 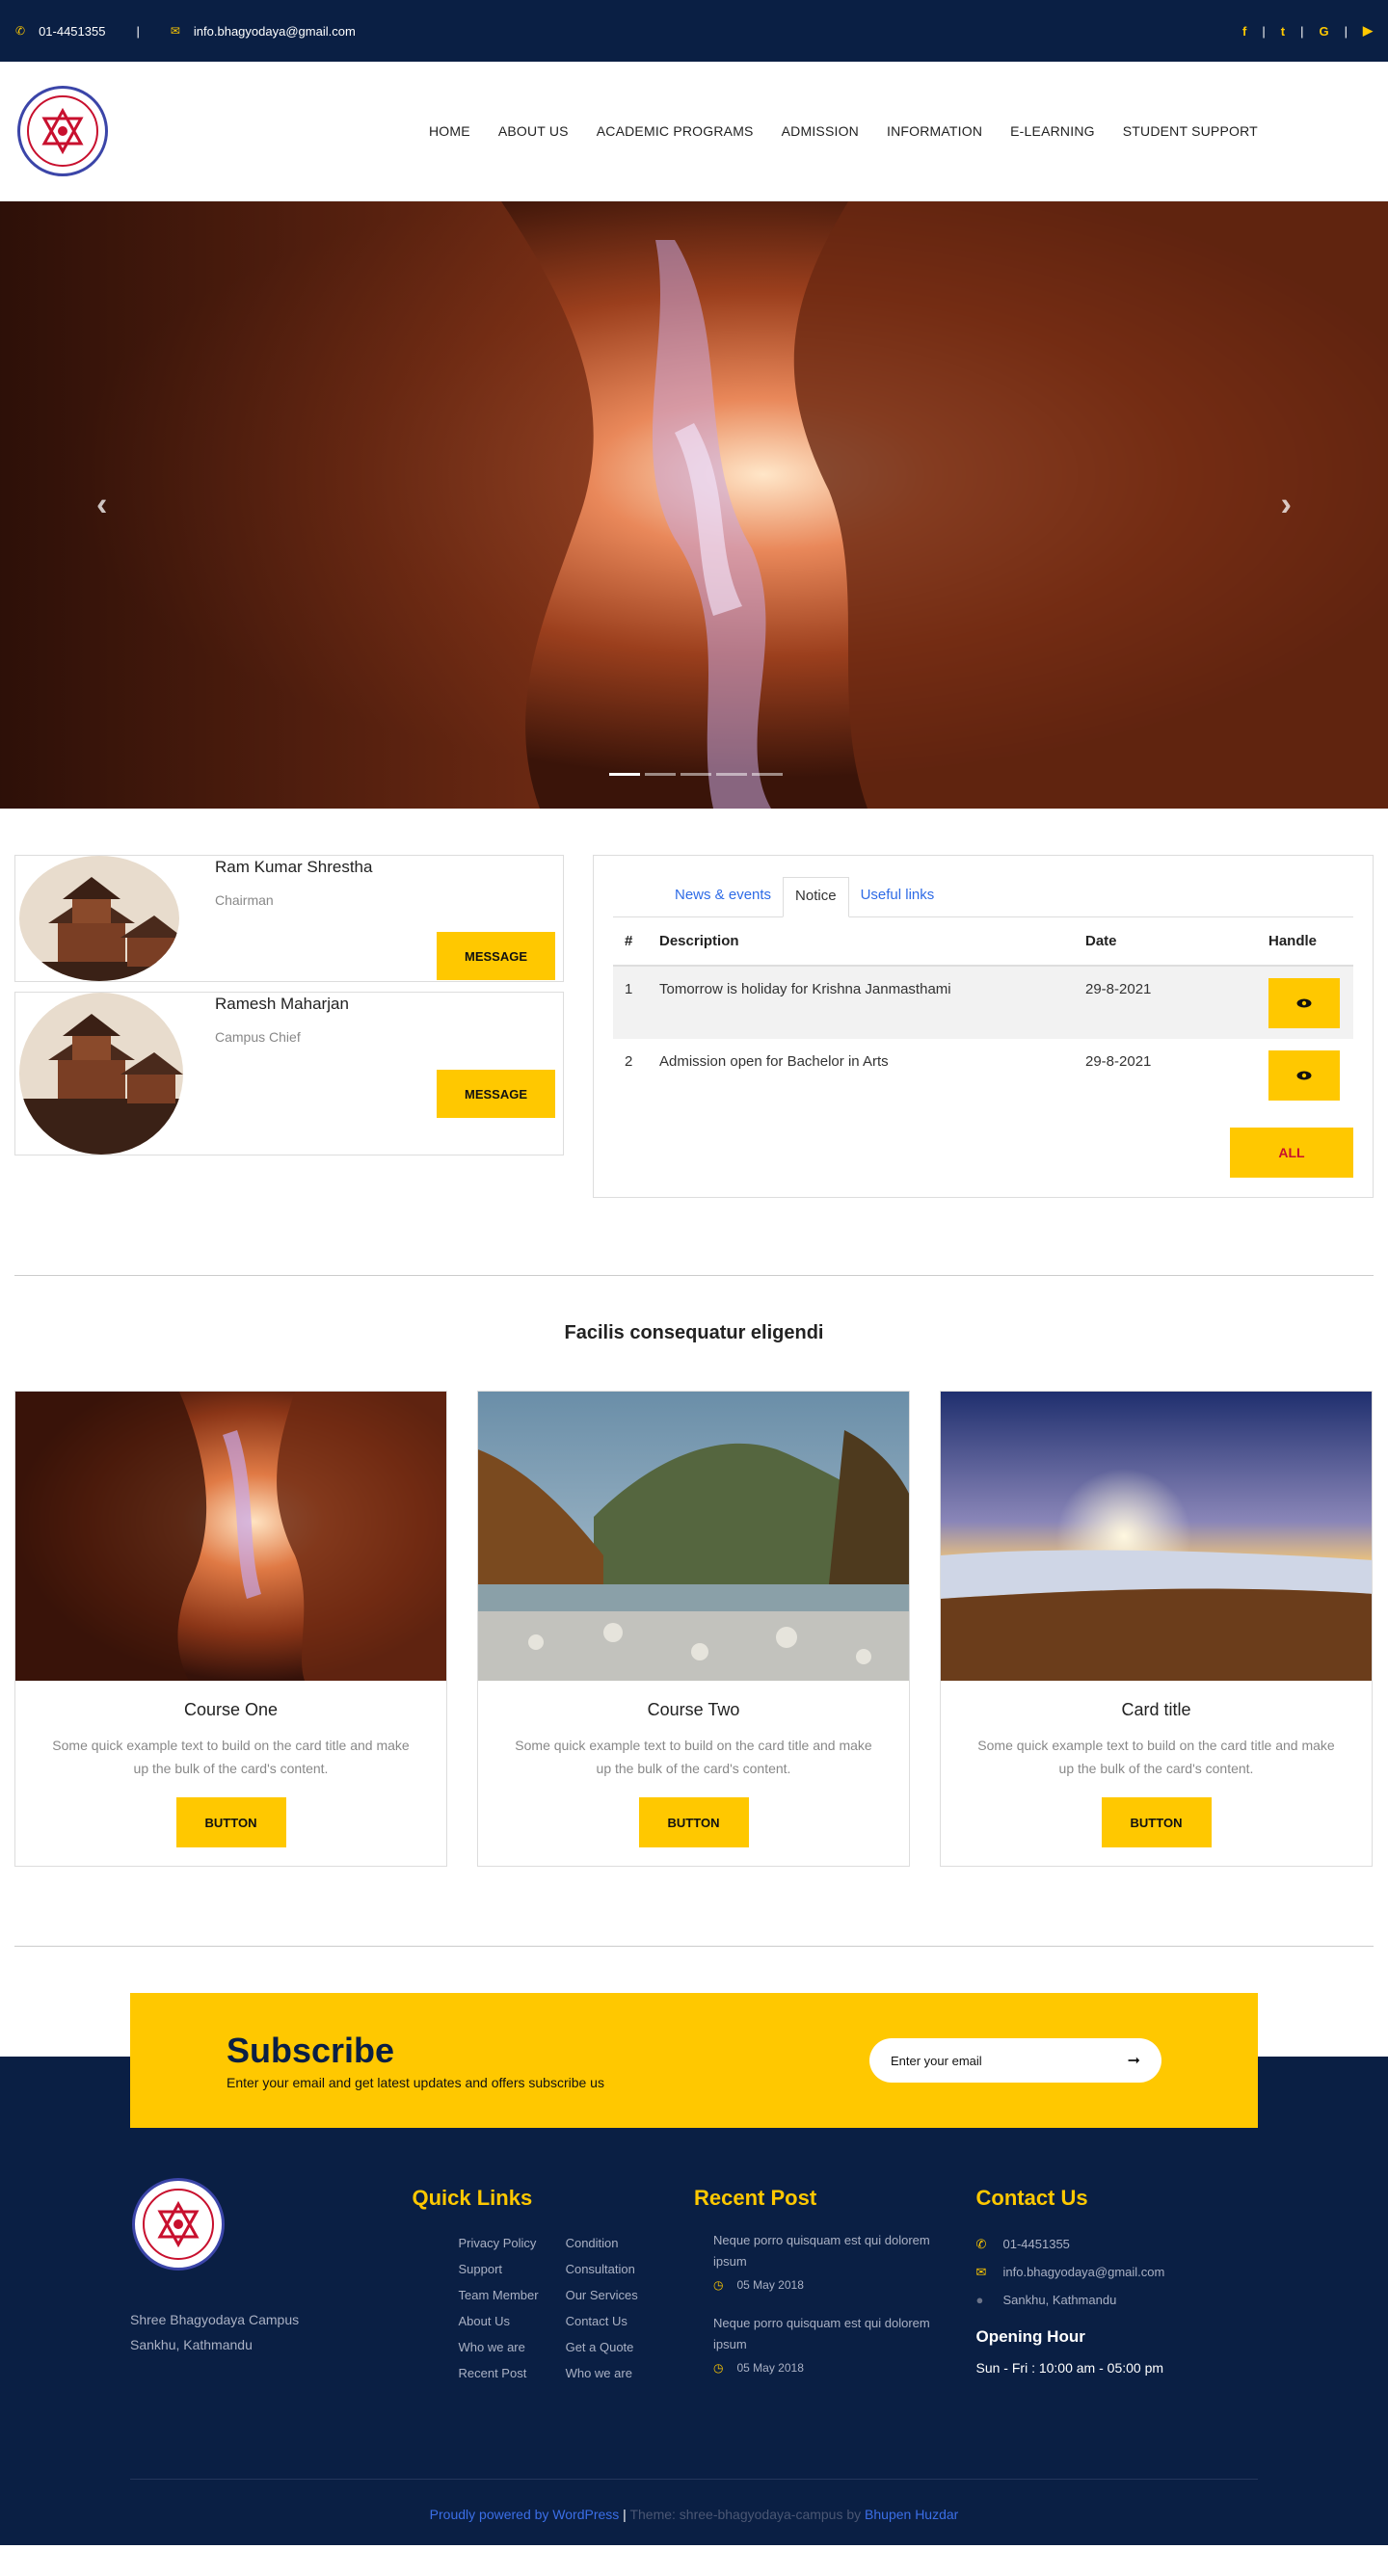 I want to click on person-photo, so click(x=101, y=1074).